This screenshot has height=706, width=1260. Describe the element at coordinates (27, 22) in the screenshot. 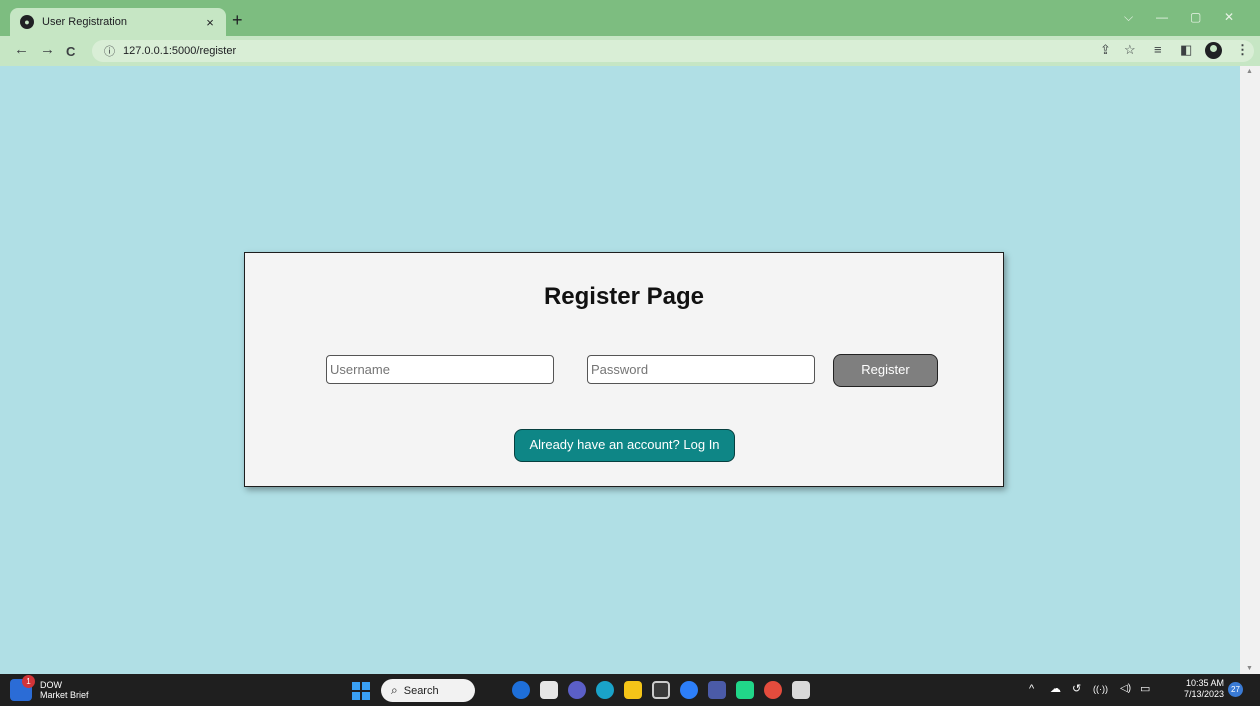

I see `globe-icon: ●` at that location.